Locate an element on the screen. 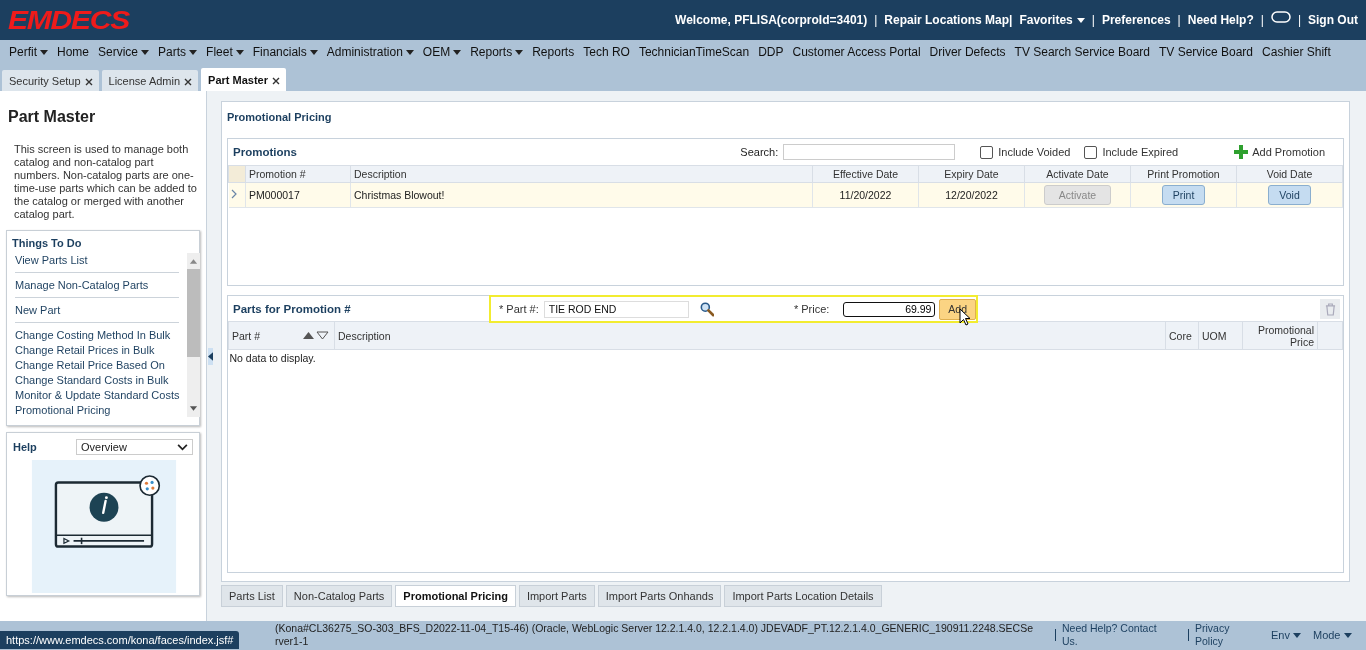 This screenshot has width=1366, height=650. add-promotion-link: Add Promotion is located at coordinates (1279, 152).